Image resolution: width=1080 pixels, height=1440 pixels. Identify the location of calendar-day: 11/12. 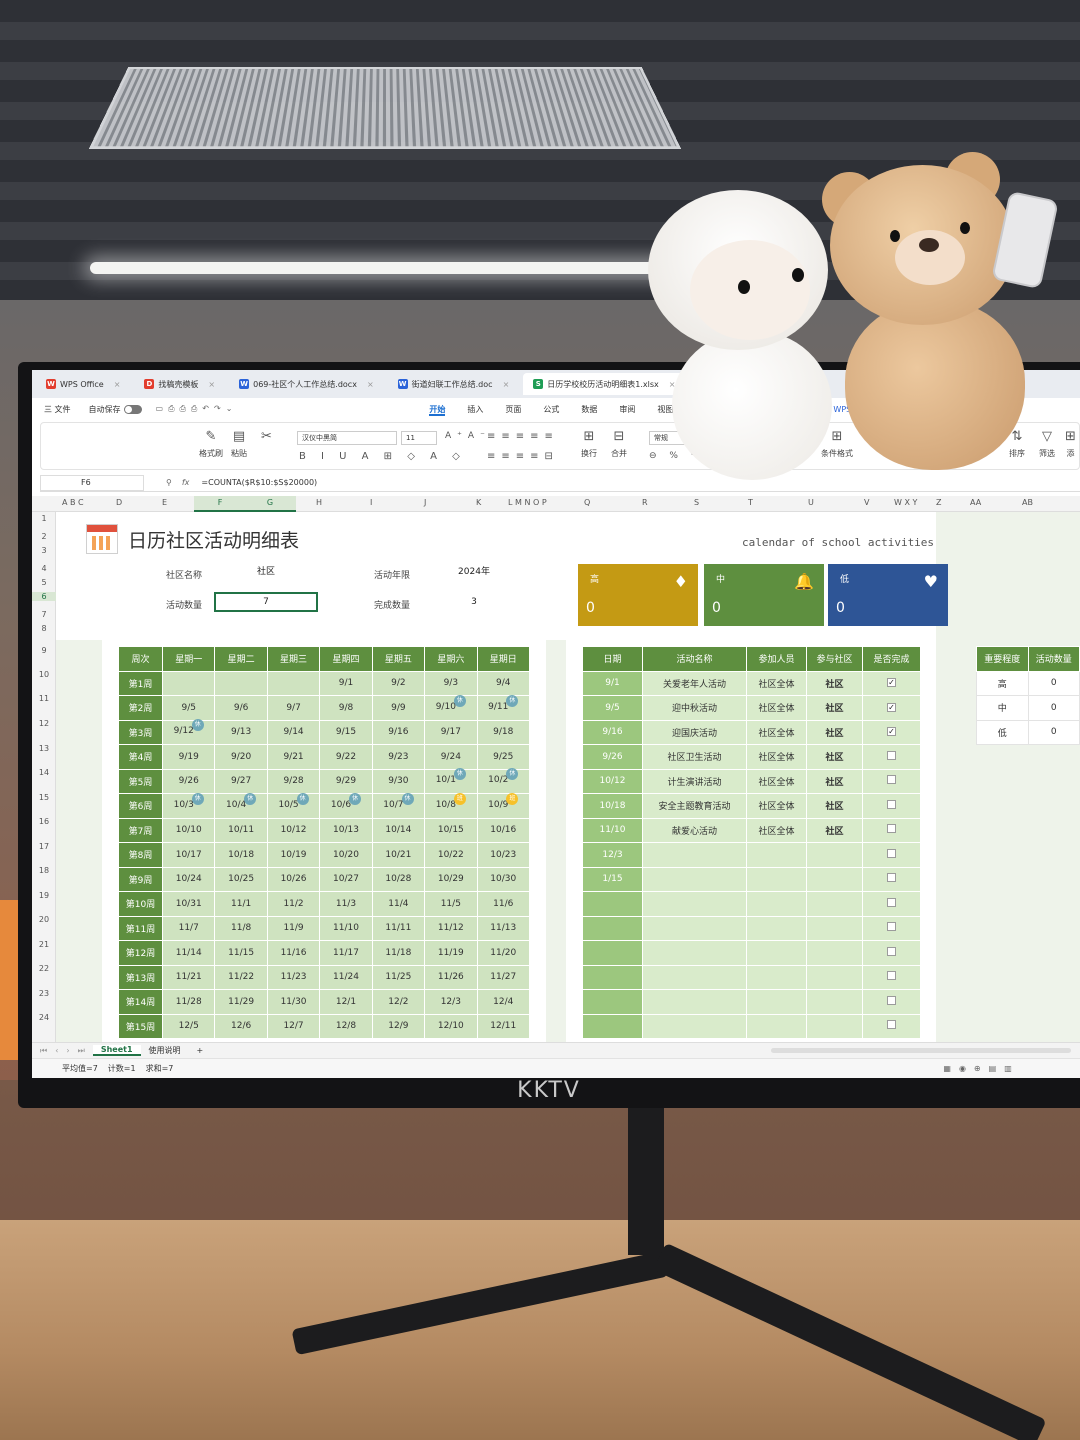
(451, 928).